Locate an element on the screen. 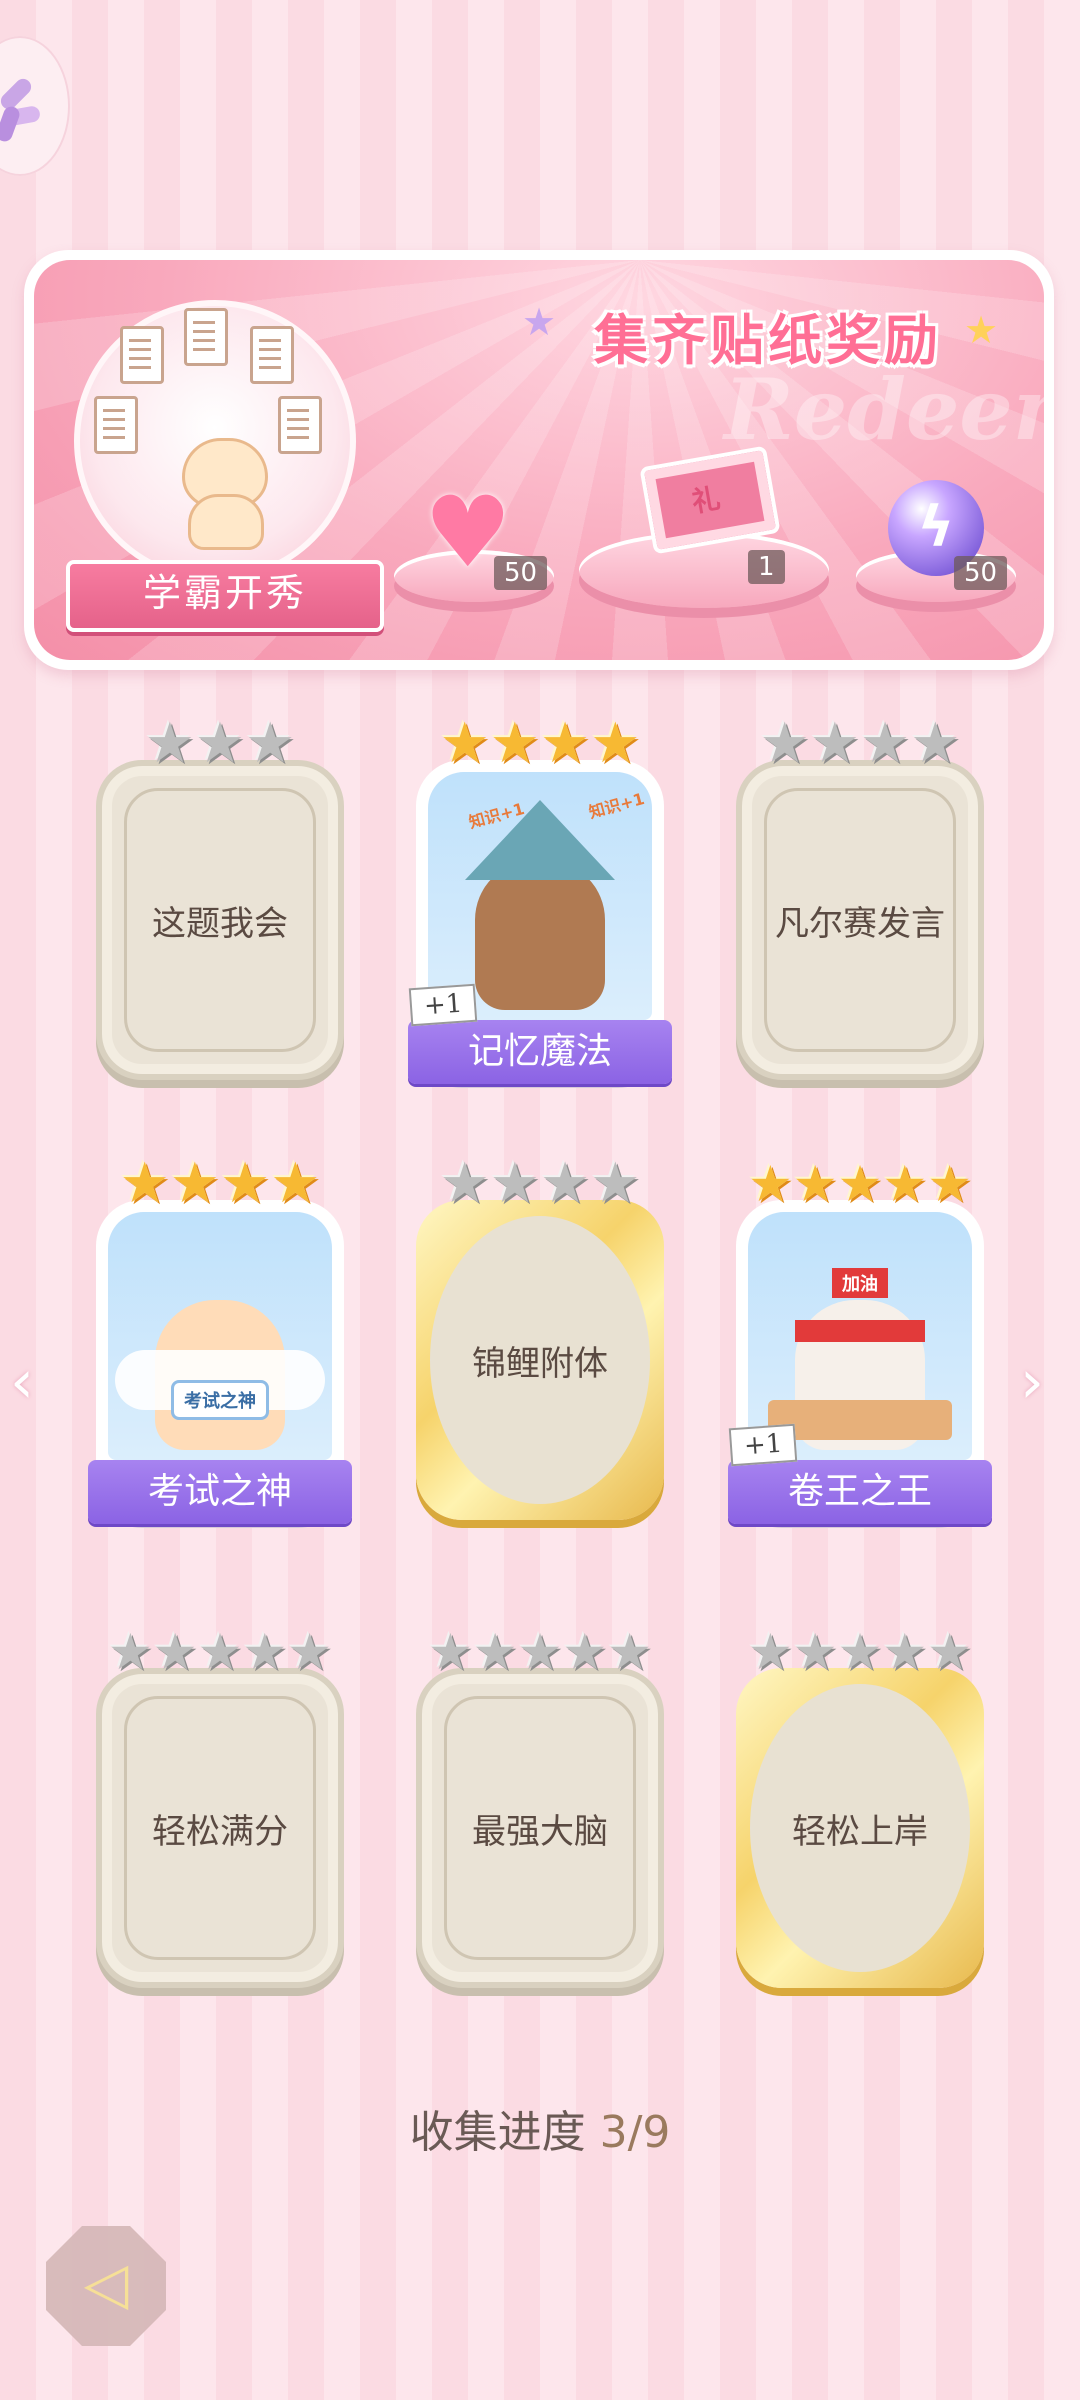 The width and height of the screenshot is (1080, 2400). sticker-art: 考试之神 is located at coordinates (220, 1336).